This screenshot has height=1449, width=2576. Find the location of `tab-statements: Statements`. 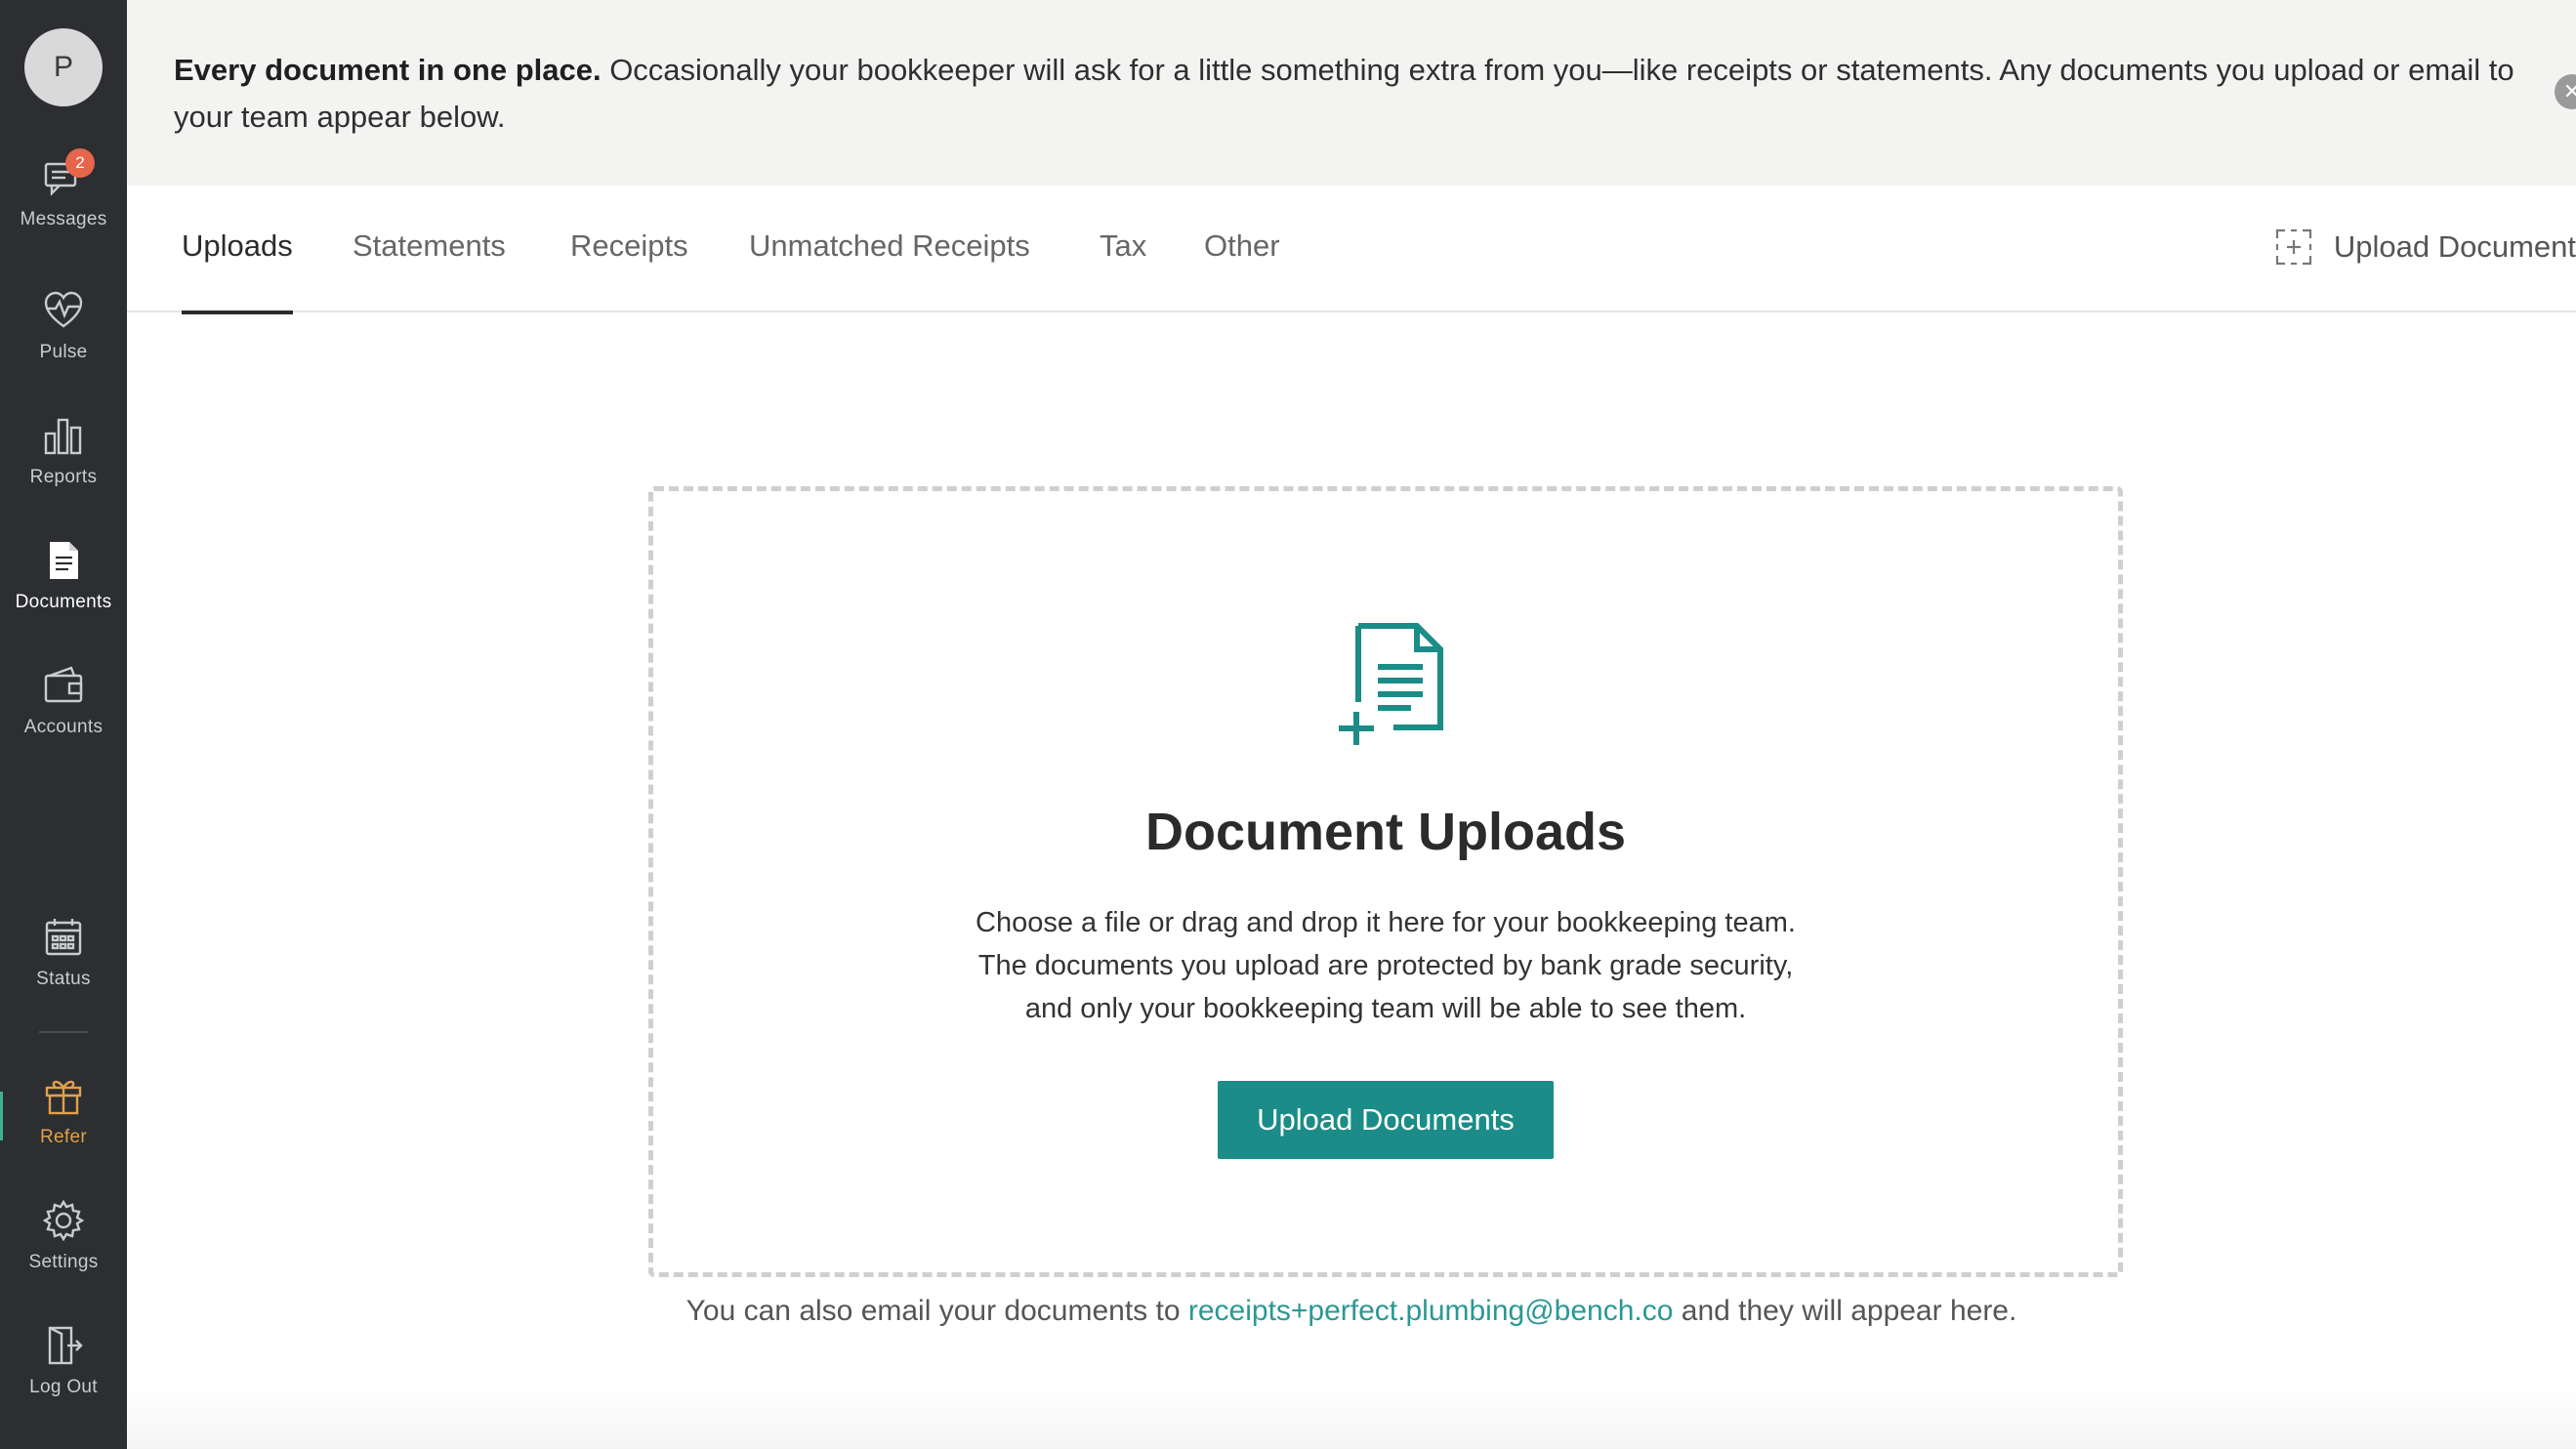

tab-statements: Statements is located at coordinates (429, 269).